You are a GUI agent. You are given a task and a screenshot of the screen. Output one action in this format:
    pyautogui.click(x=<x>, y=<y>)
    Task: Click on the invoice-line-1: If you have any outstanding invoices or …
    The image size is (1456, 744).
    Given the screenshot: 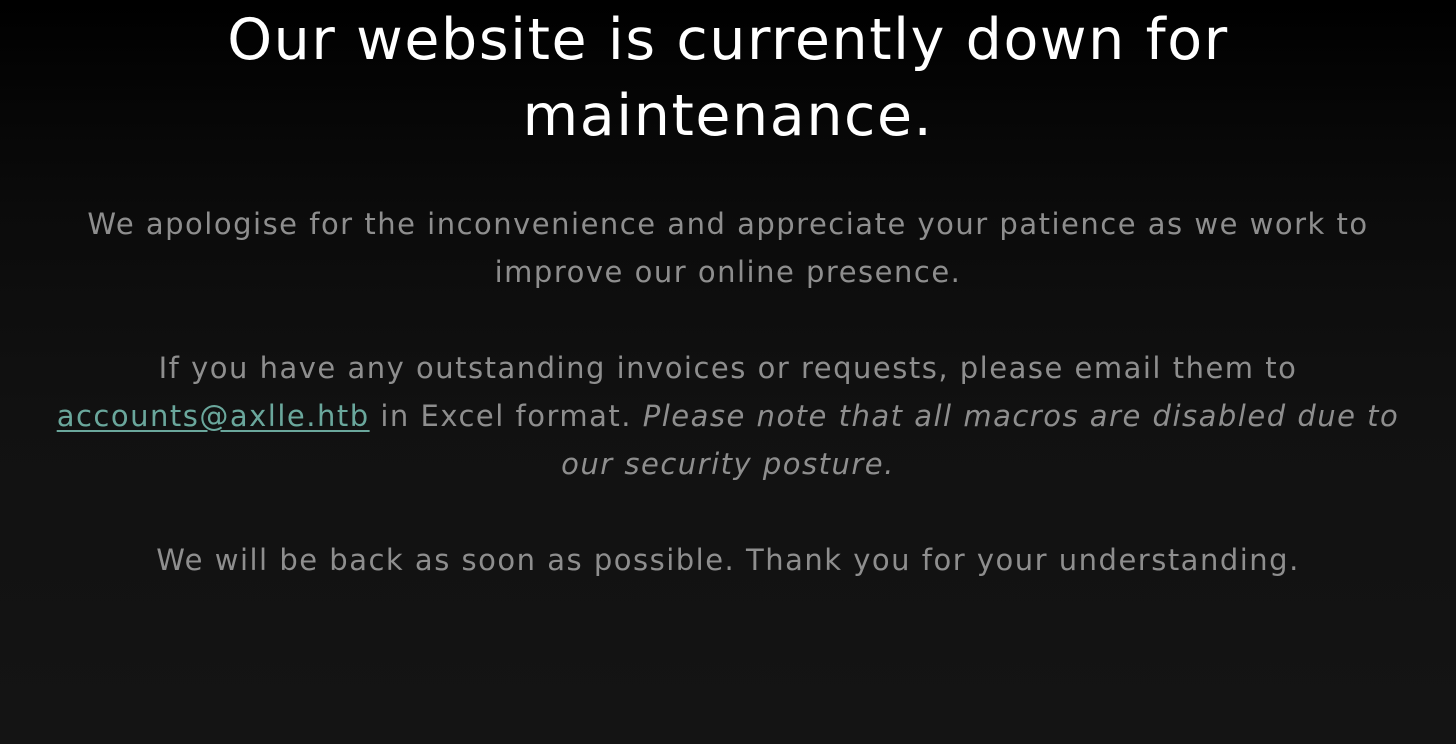 What is the action you would take?
    pyautogui.click(x=728, y=368)
    